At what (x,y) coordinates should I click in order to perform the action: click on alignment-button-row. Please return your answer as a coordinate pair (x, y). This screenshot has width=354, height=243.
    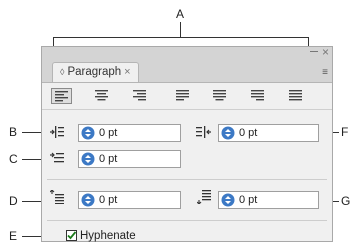
    Looking at the image, I should click on (187, 96).